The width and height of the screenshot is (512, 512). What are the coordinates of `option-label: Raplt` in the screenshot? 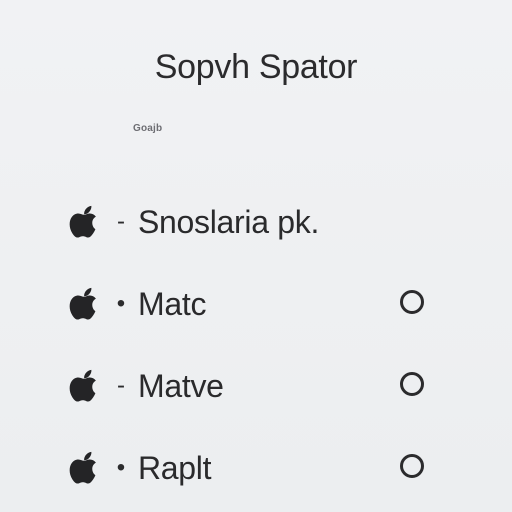 It's located at (175, 467).